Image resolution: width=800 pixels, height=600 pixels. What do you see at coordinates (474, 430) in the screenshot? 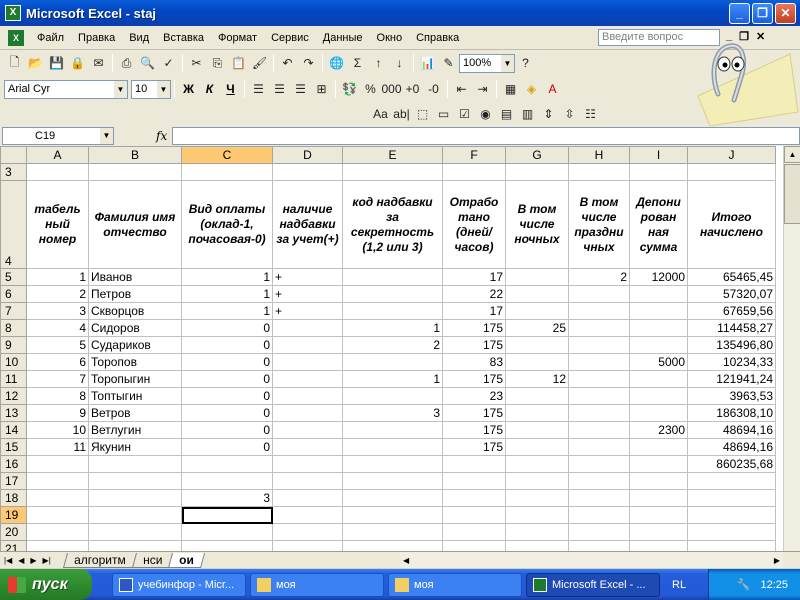
I see `cell-f14: 175` at bounding box center [474, 430].